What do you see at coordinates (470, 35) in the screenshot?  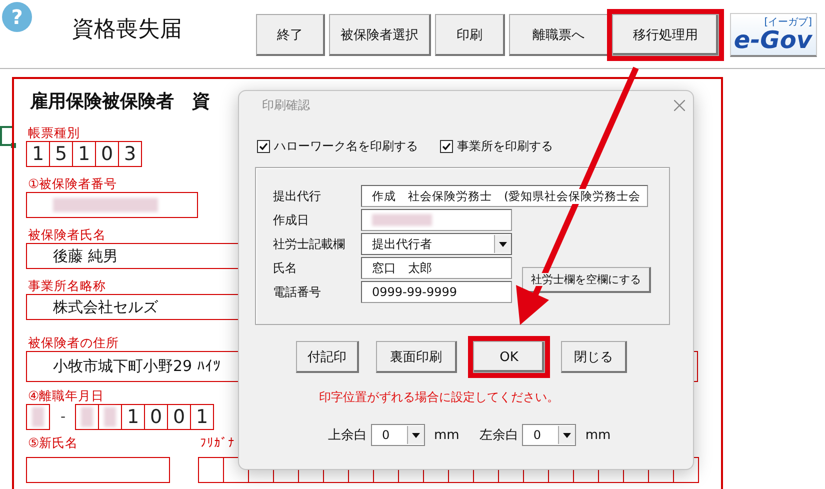 I see `toolbar-button: 印刷` at bounding box center [470, 35].